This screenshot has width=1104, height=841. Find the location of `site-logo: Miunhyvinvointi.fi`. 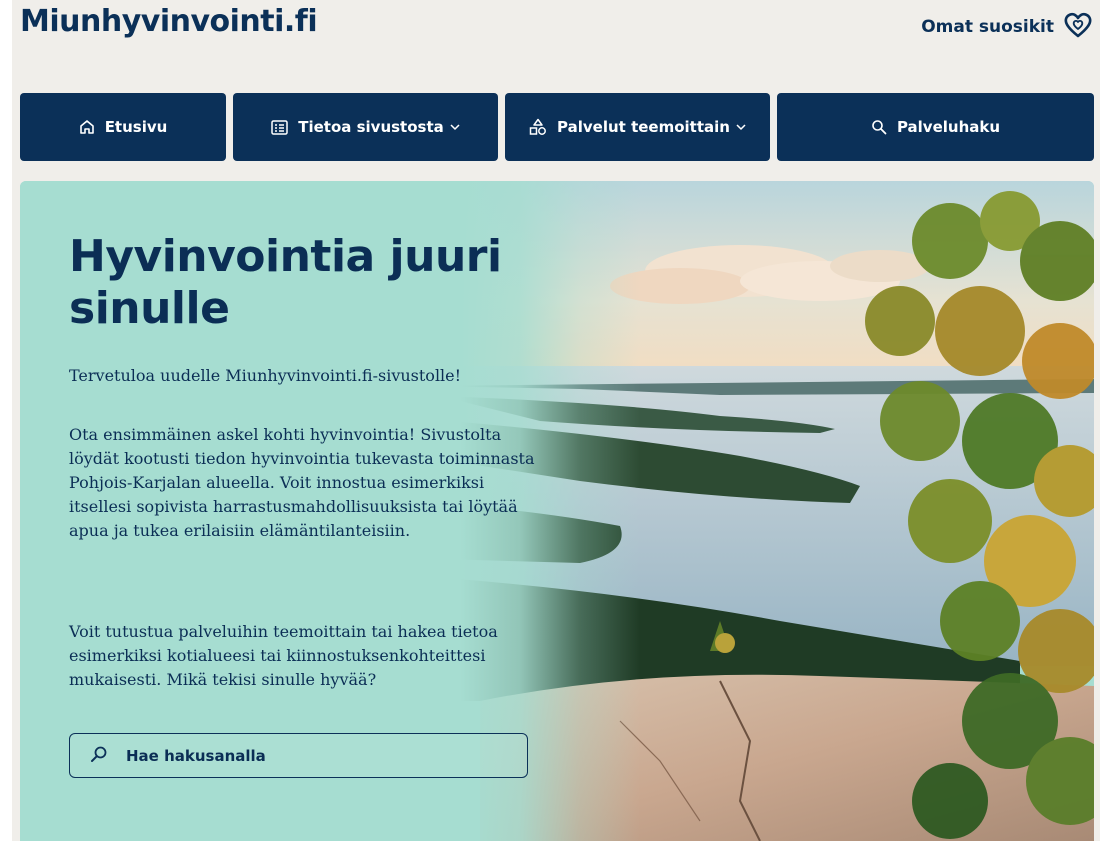

site-logo: Miunhyvinvointi.fi is located at coordinates (169, 21).